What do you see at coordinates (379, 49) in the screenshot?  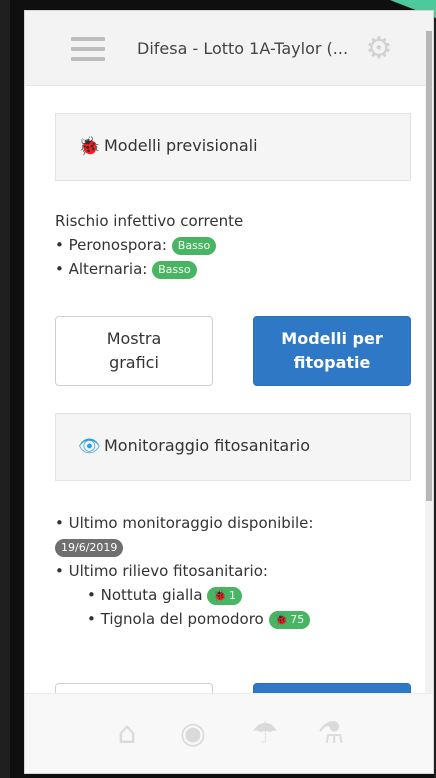 I see `gear-icon: ⚙` at bounding box center [379, 49].